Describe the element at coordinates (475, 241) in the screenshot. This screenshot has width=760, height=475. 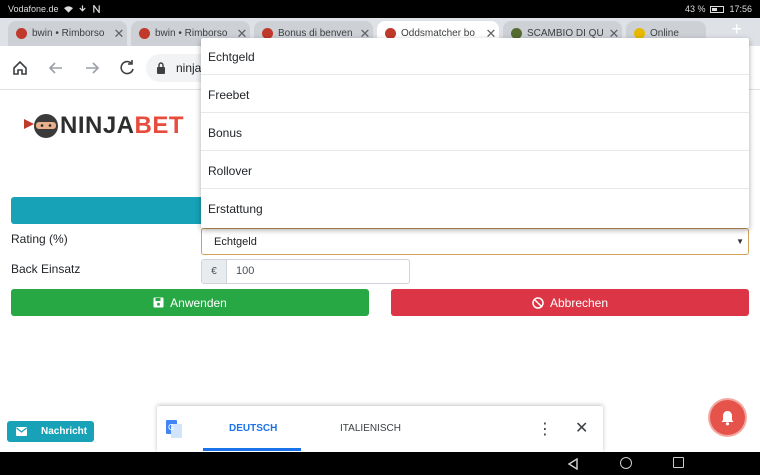
I see `bet-type-select: Echtgeld ▼` at that location.